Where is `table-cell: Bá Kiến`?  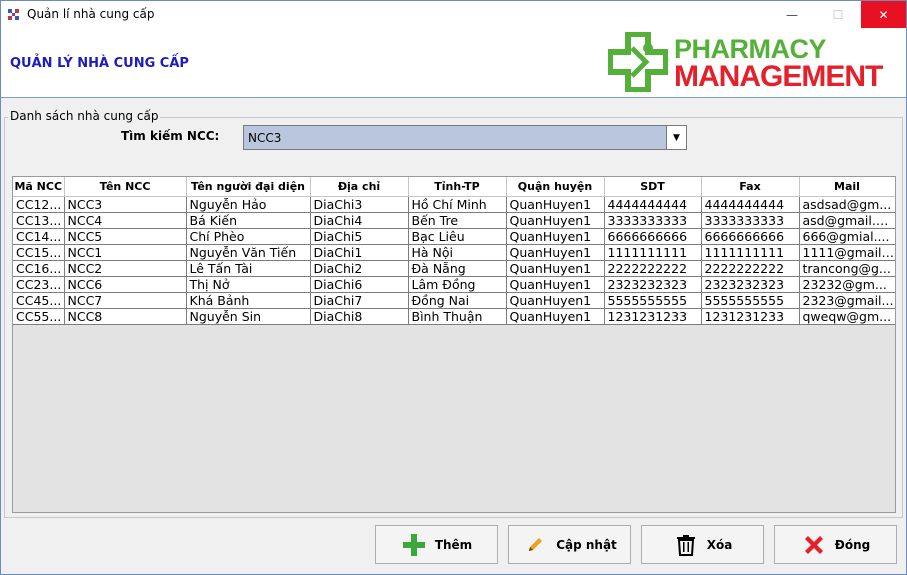 table-cell: Bá Kiến is located at coordinates (248, 220).